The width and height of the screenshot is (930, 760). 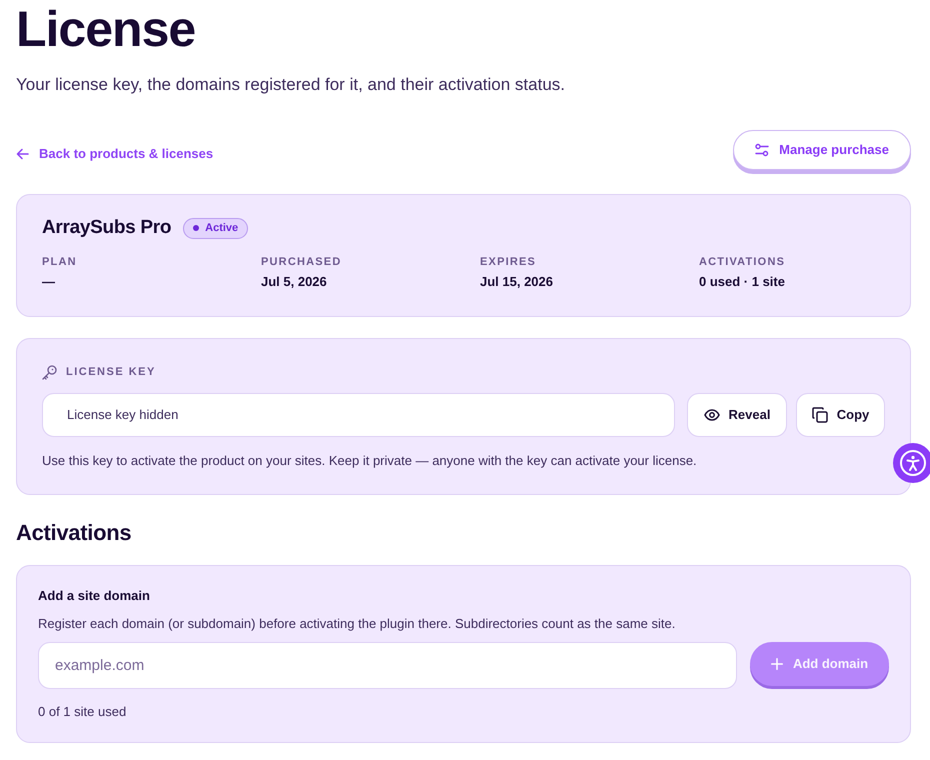 I want to click on field-label: EXPIRES, so click(x=509, y=262).